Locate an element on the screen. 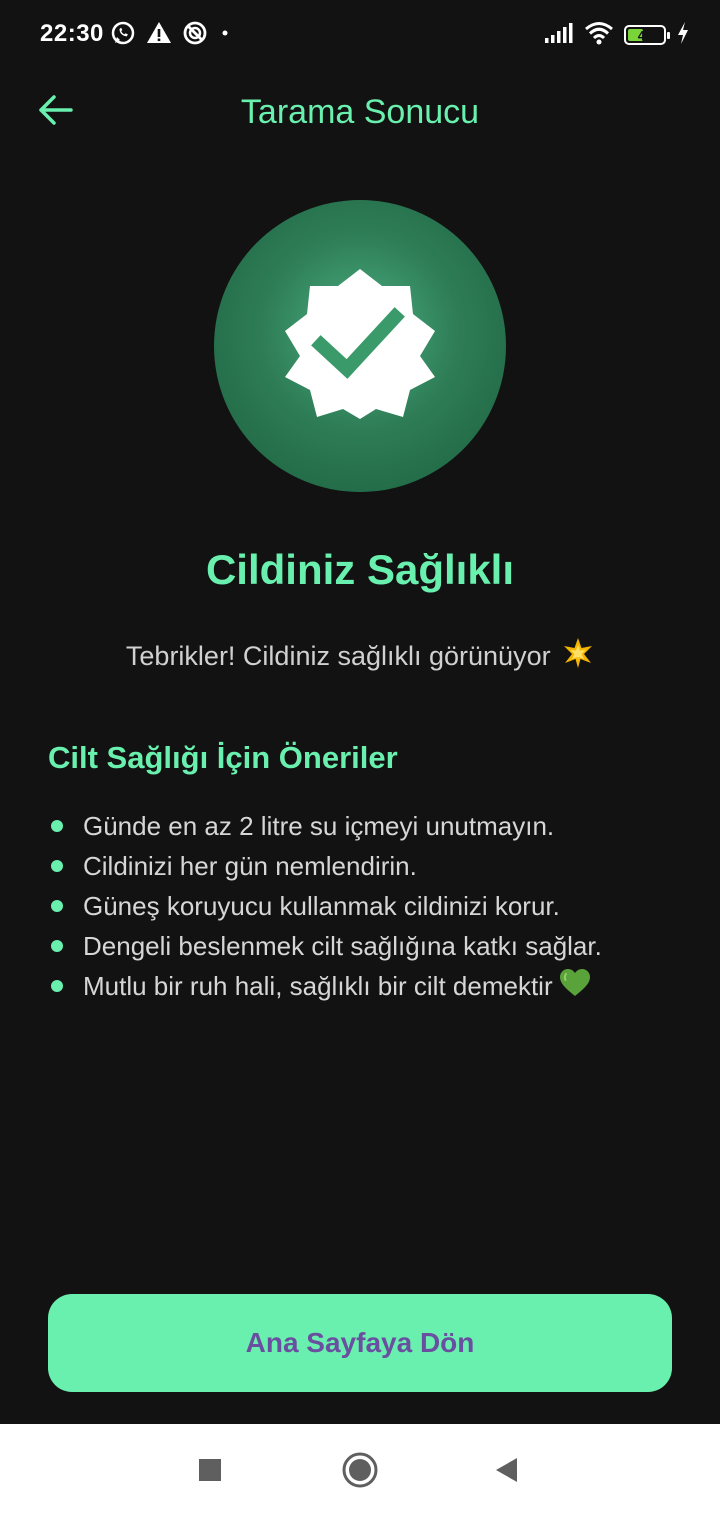 Image resolution: width=720 pixels, height=1520 pixels. system-nav-bar is located at coordinates (360, 1472).